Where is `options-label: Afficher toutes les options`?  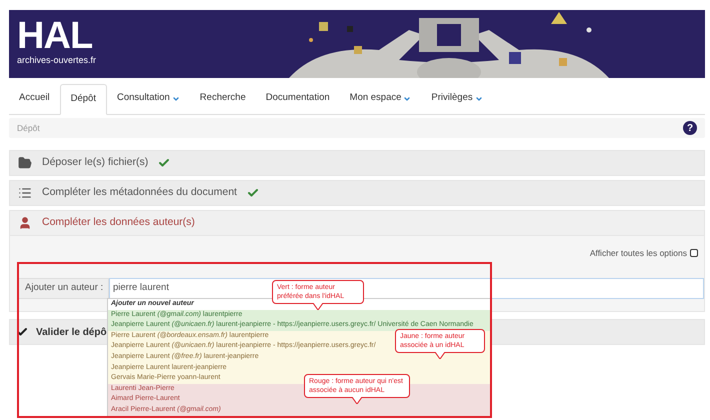
options-label: Afficher toutes les options is located at coordinates (638, 253).